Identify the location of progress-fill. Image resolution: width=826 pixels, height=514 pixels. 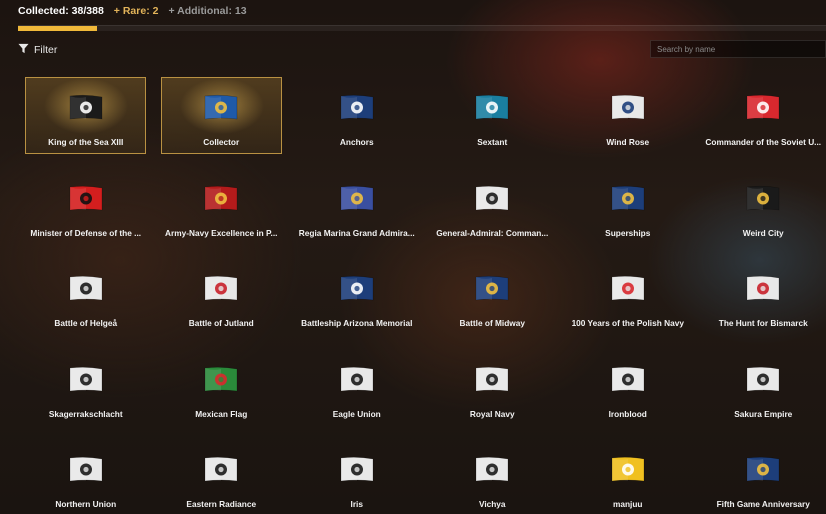
(58, 28).